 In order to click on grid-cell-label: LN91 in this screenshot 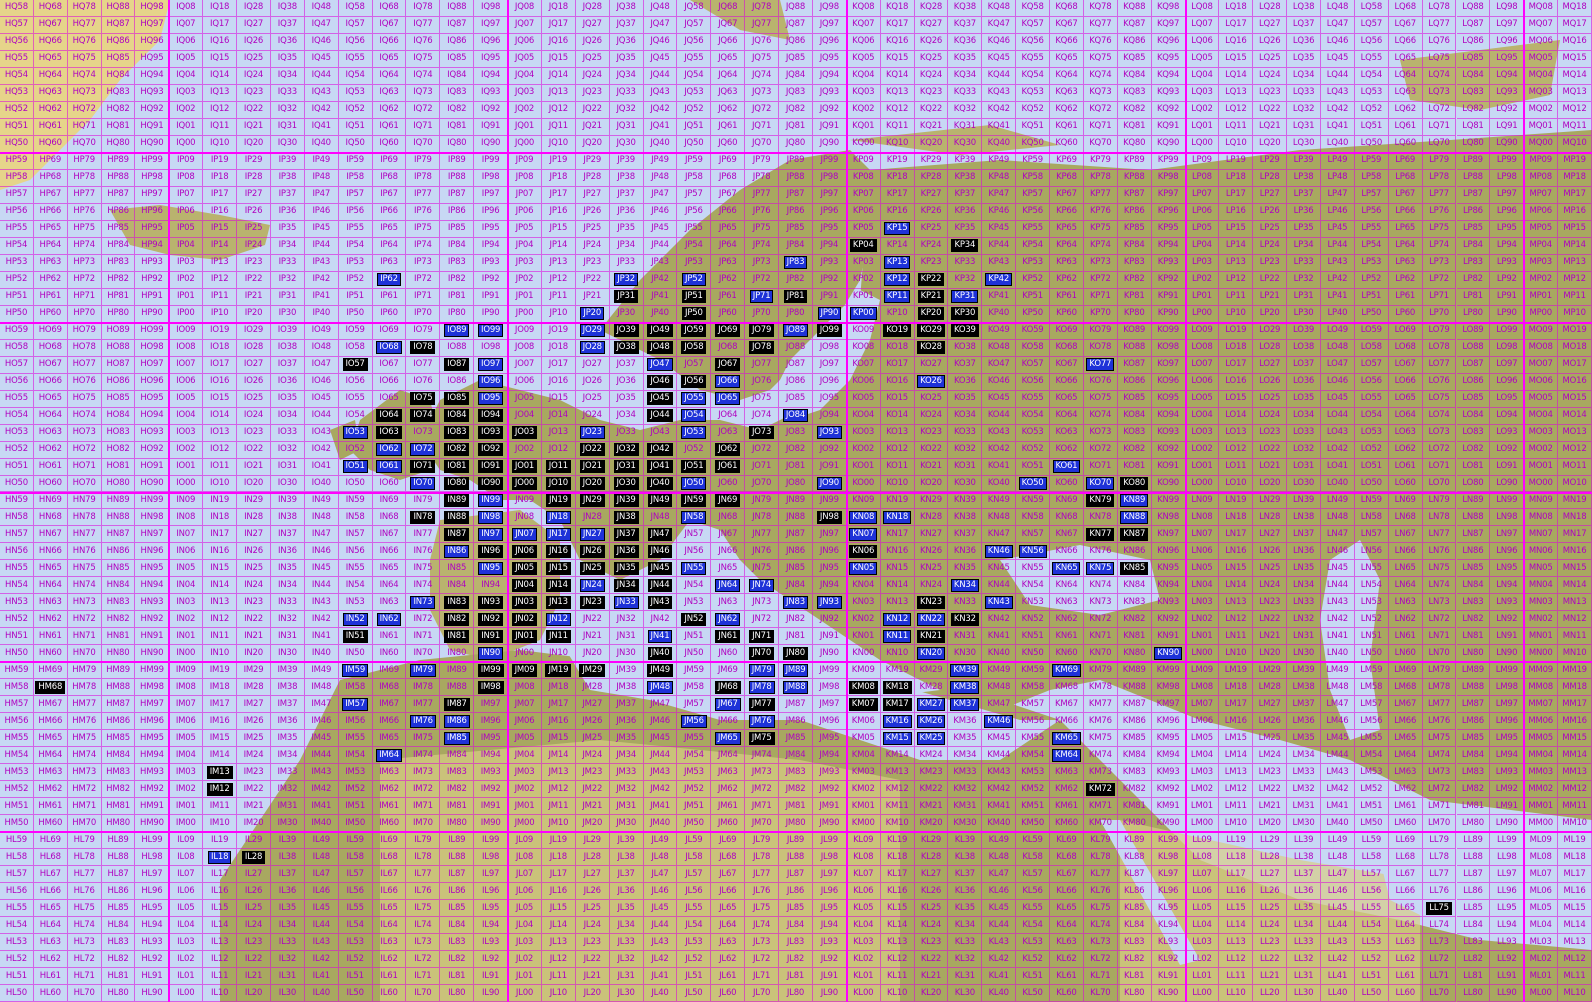, I will do `click(1507, 635)`.